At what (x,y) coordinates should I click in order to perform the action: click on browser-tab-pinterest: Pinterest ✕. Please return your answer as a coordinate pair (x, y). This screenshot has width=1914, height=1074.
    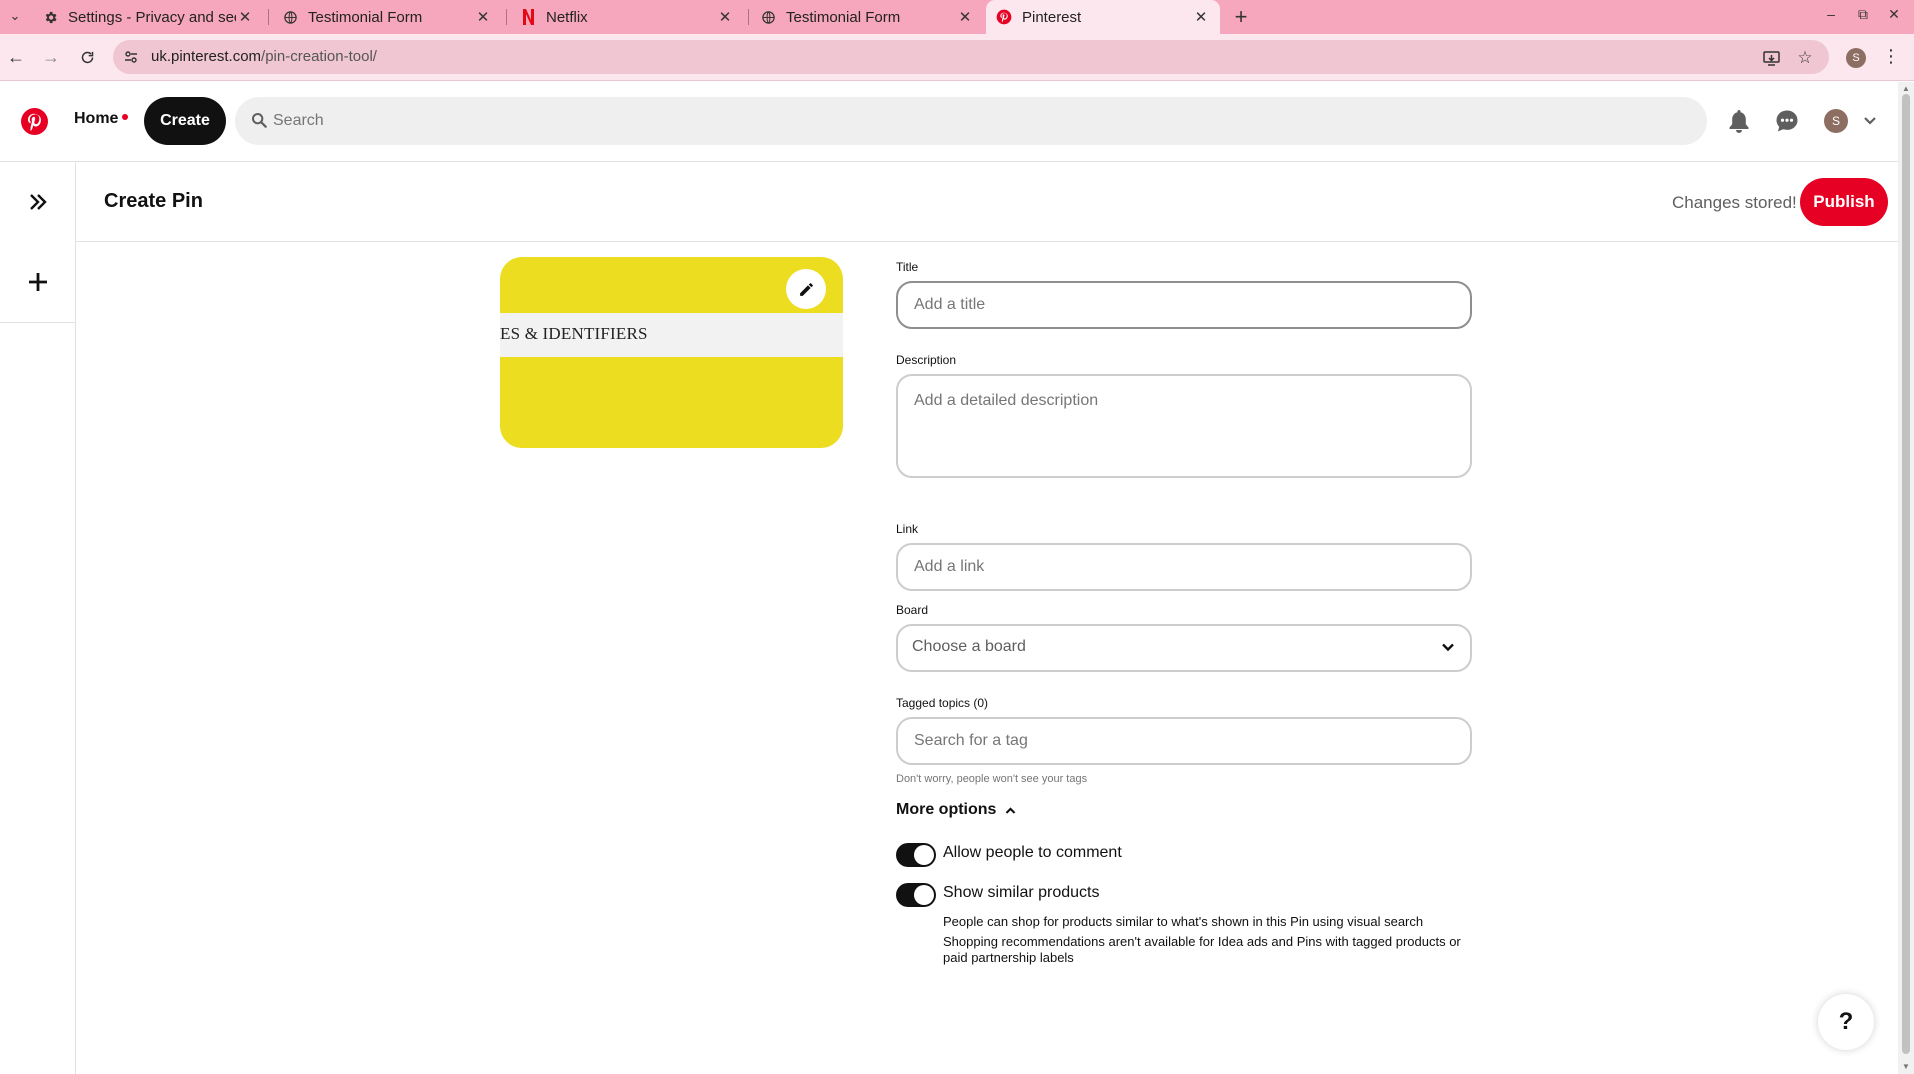
    Looking at the image, I should click on (1103, 17).